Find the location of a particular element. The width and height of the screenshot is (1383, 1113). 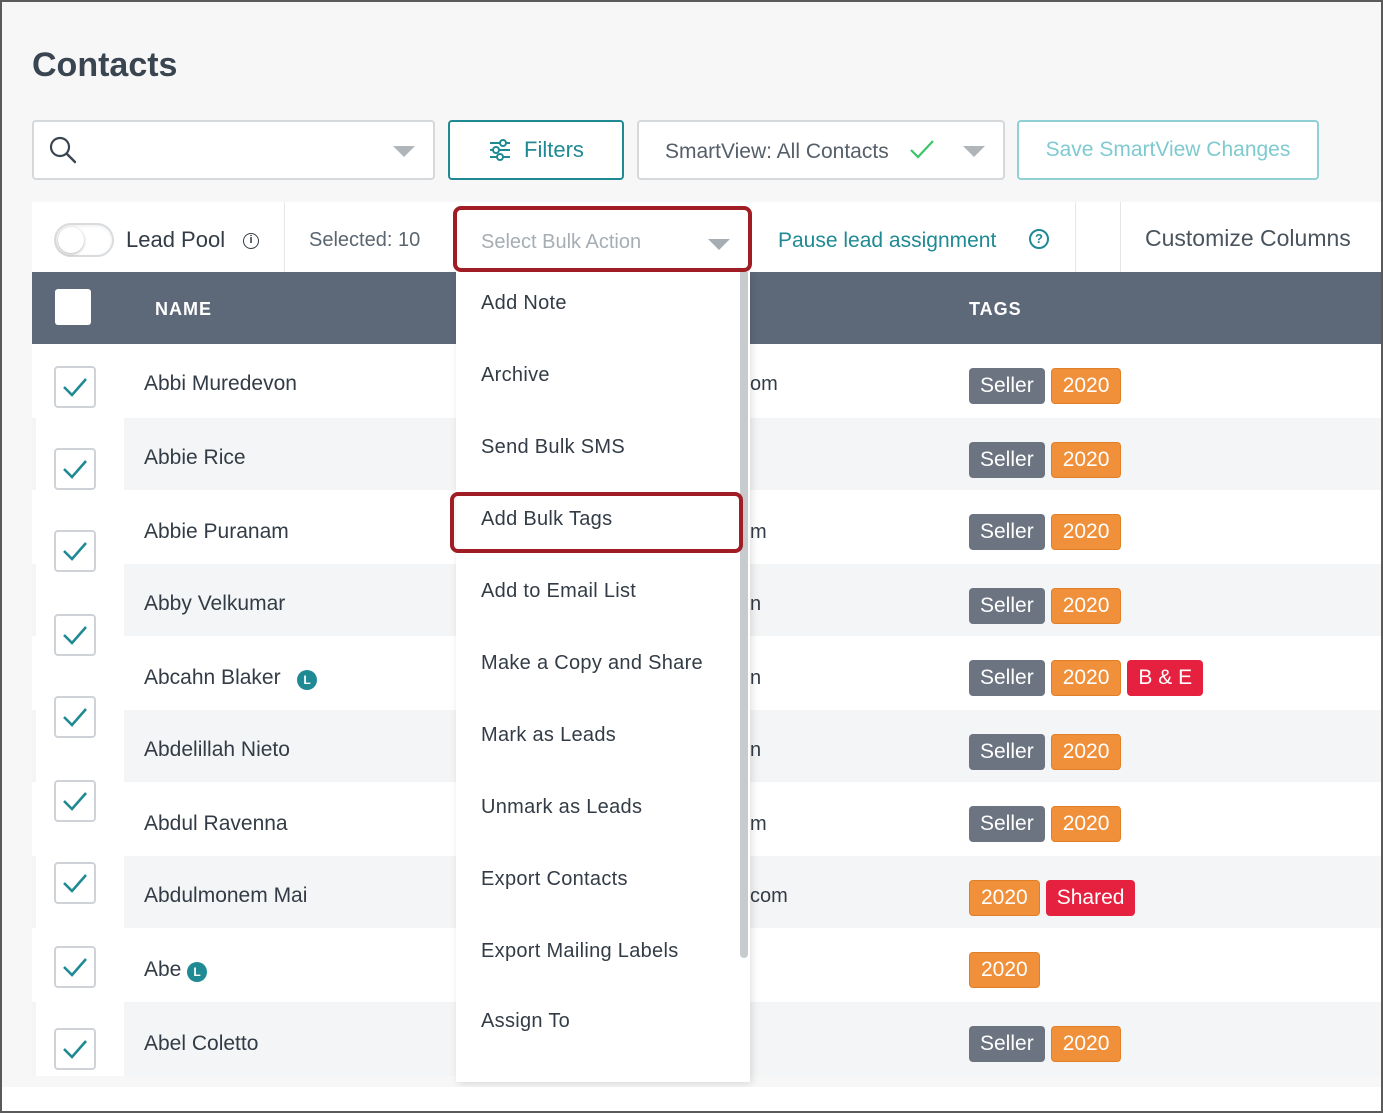

column-header-tags: TAGS is located at coordinates (995, 309).